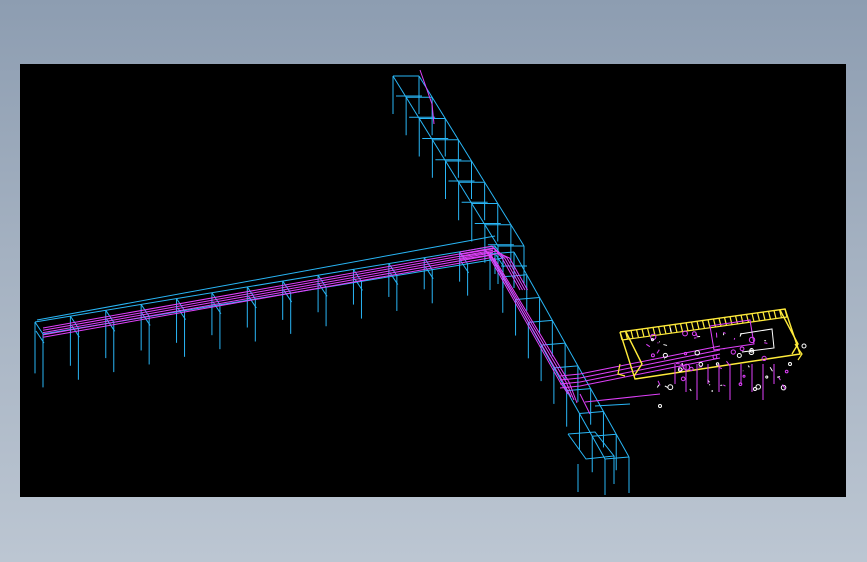 The height and width of the screenshot is (562, 867). Describe the element at coordinates (426, 87) in the screenshot. I see `north-pipe` at that location.